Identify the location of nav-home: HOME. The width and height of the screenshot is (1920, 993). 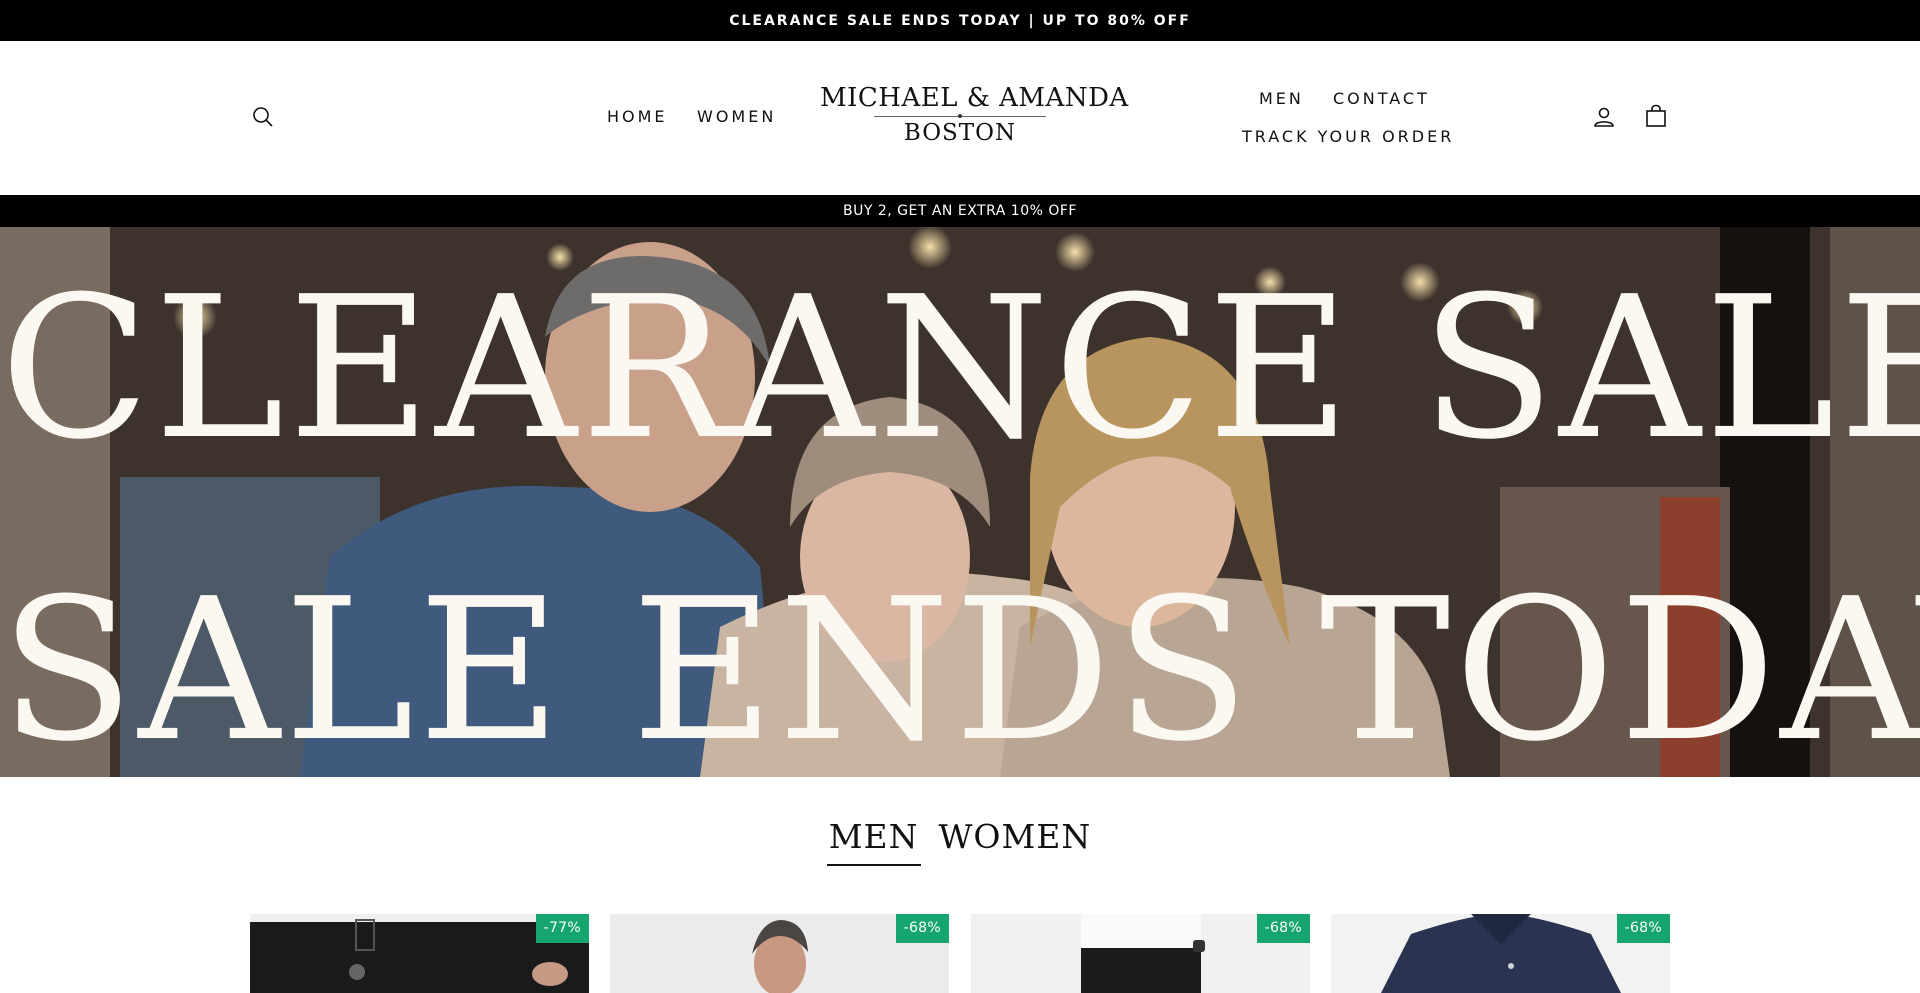
(637, 116).